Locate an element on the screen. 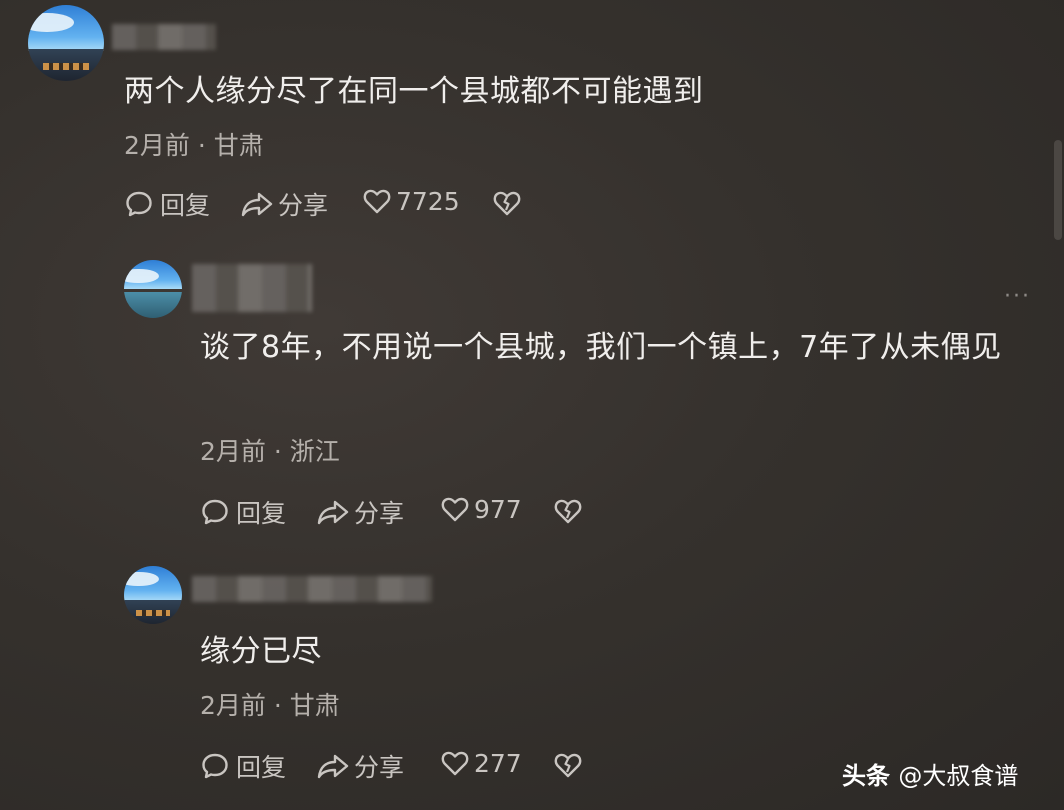 This screenshot has width=1064, height=810. comment-text: 缘分已尽 is located at coordinates (261, 651).